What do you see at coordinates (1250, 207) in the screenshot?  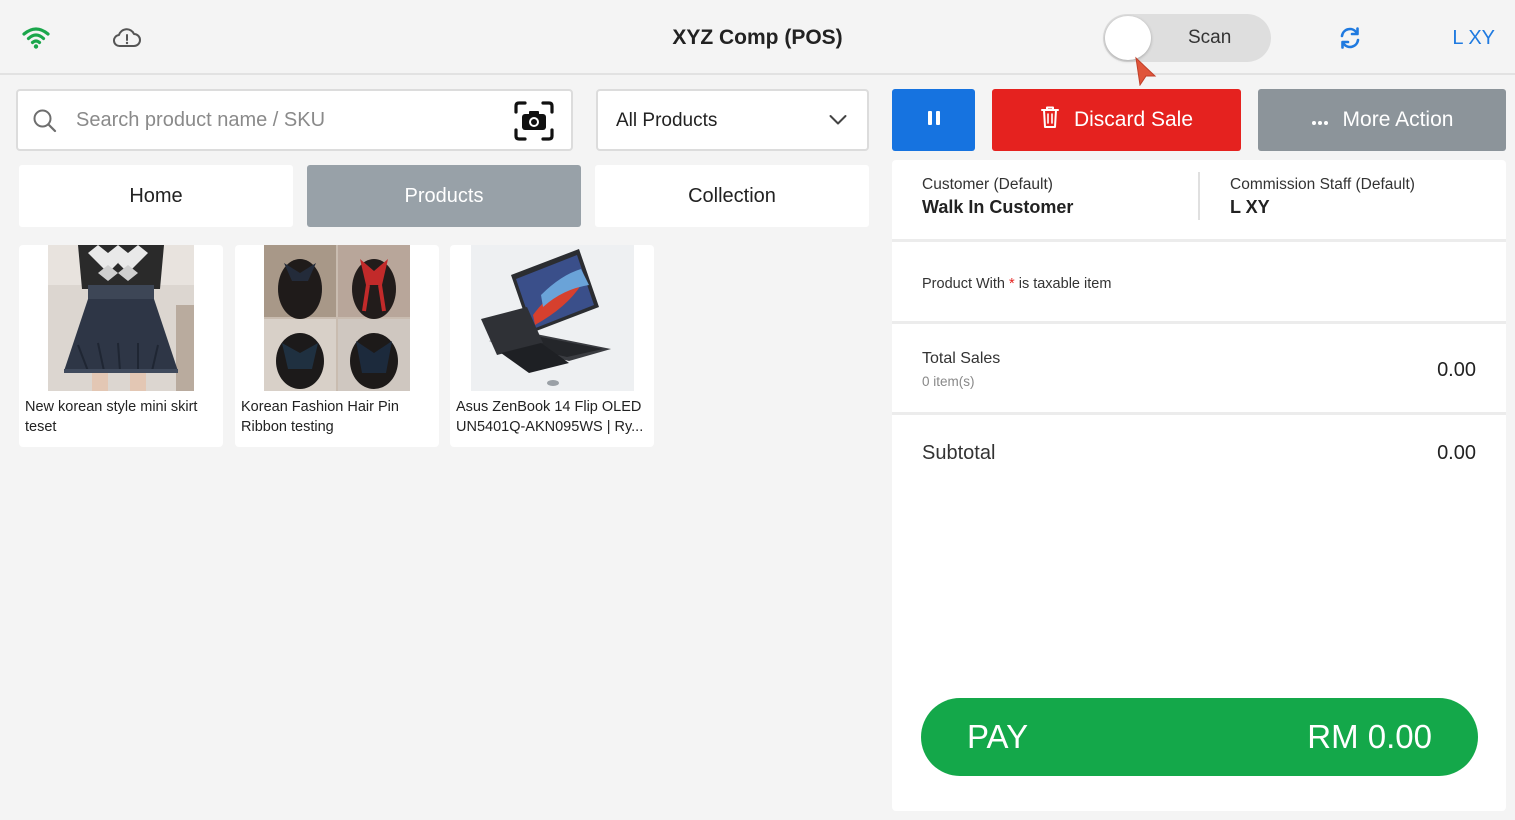 I see `staff-value: L XY` at bounding box center [1250, 207].